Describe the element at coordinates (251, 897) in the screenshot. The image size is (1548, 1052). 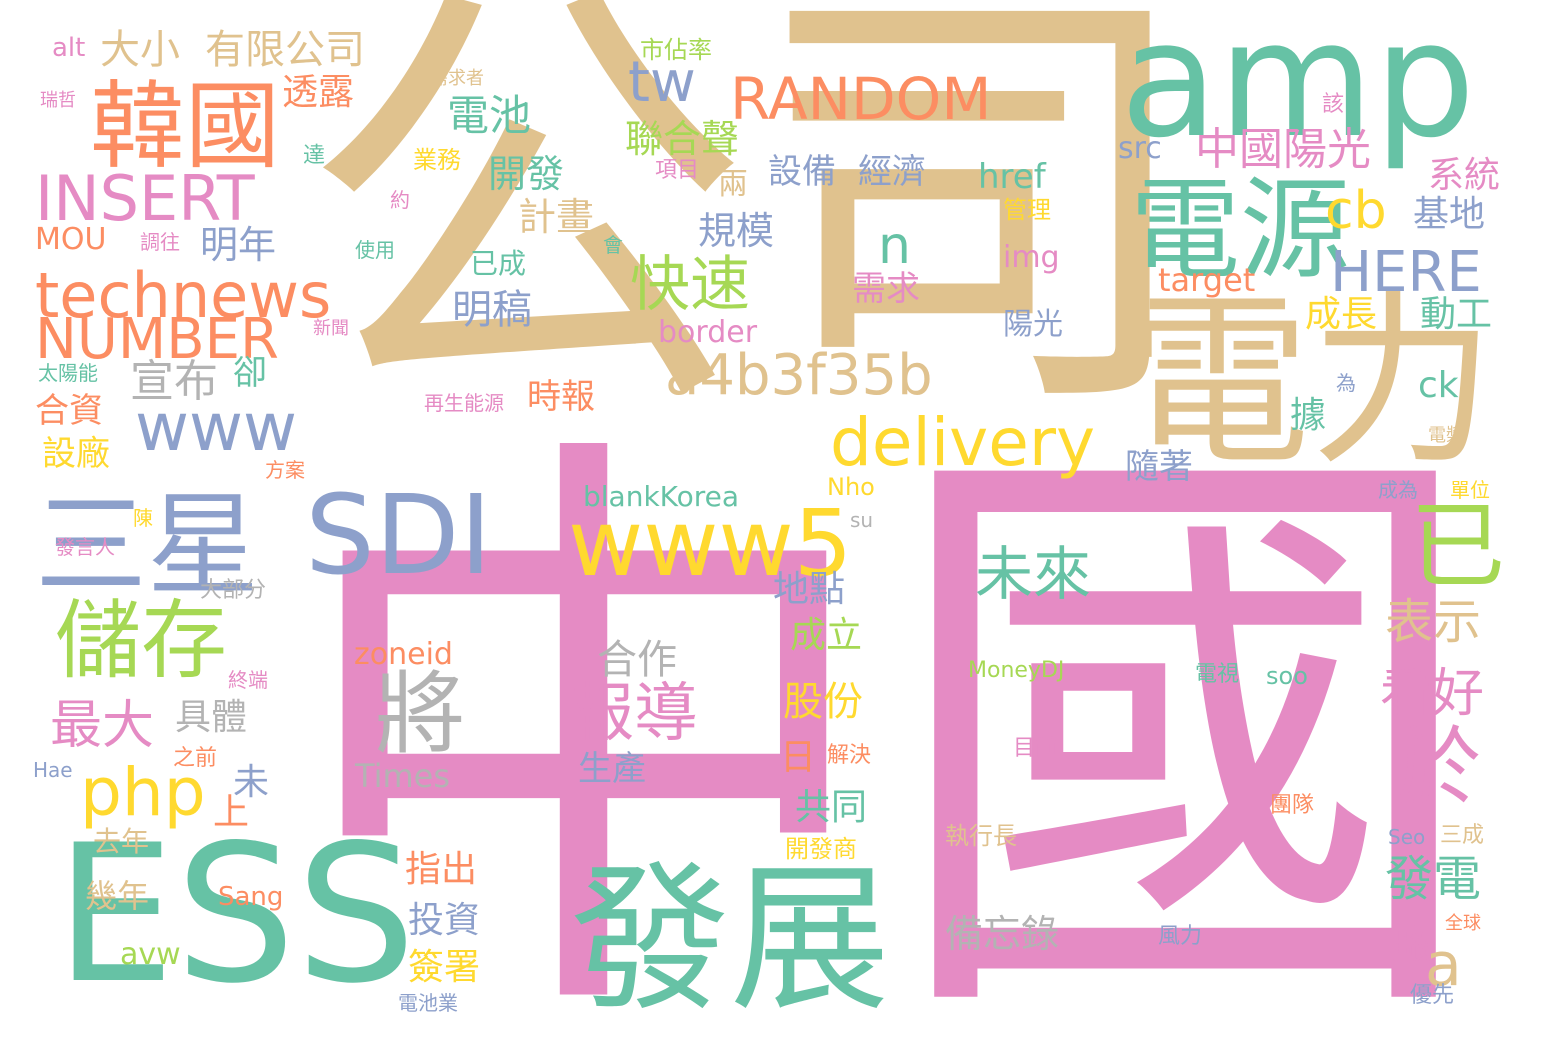
I see `word-Sang: Sang` at that location.